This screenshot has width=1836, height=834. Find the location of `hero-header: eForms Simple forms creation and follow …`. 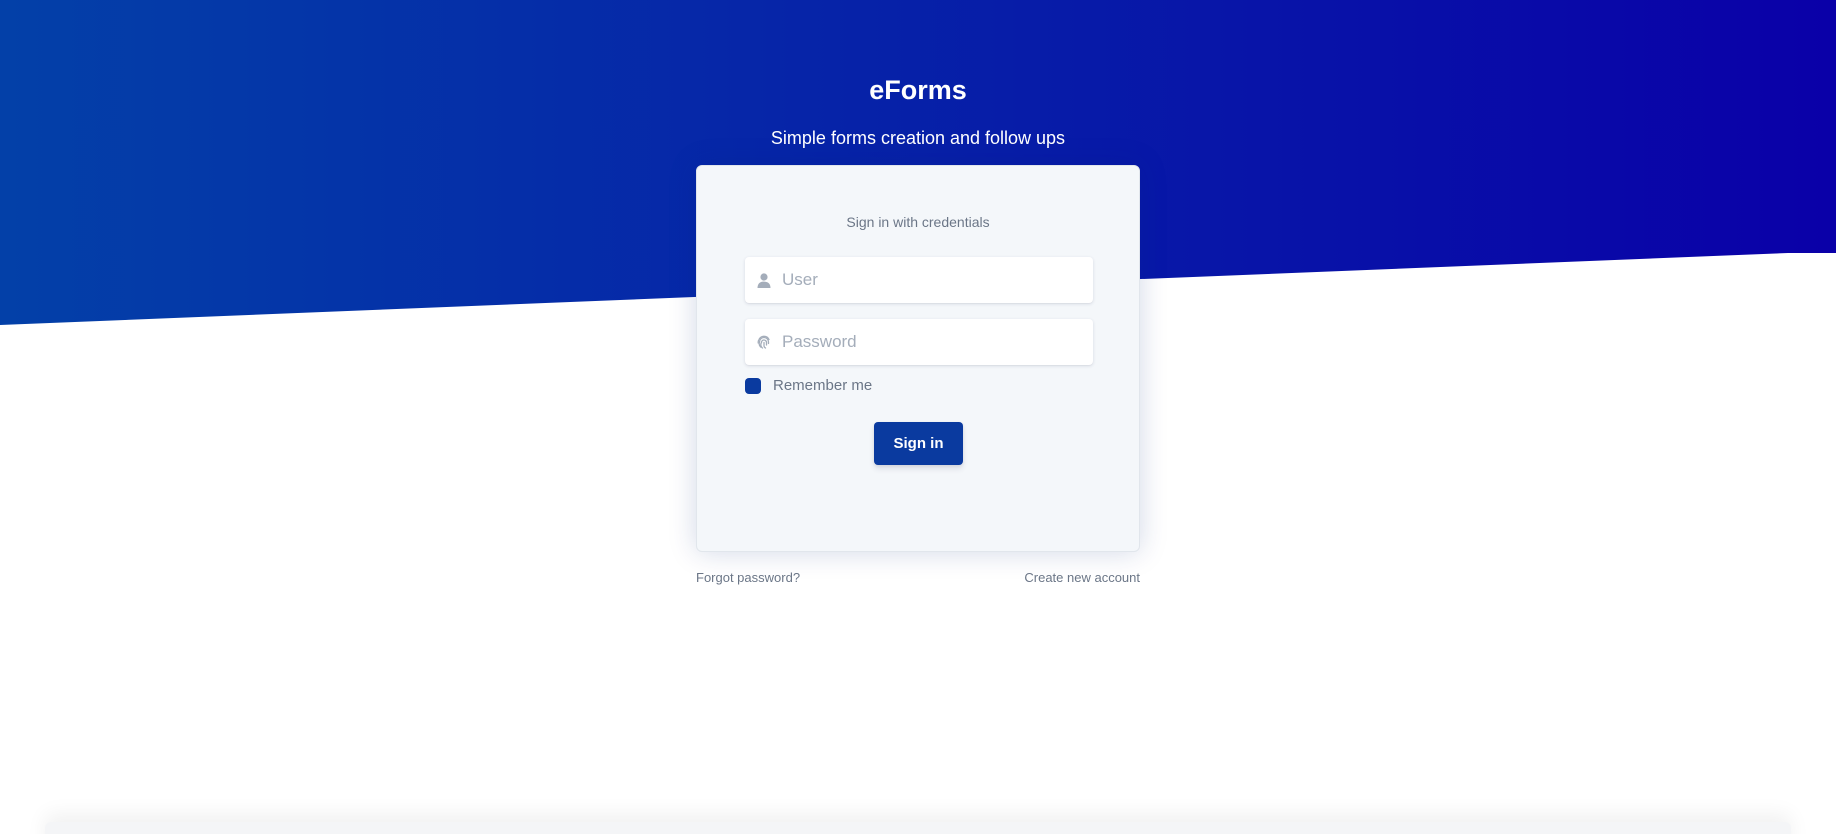

hero-header: eForms Simple forms creation and follow … is located at coordinates (918, 110).